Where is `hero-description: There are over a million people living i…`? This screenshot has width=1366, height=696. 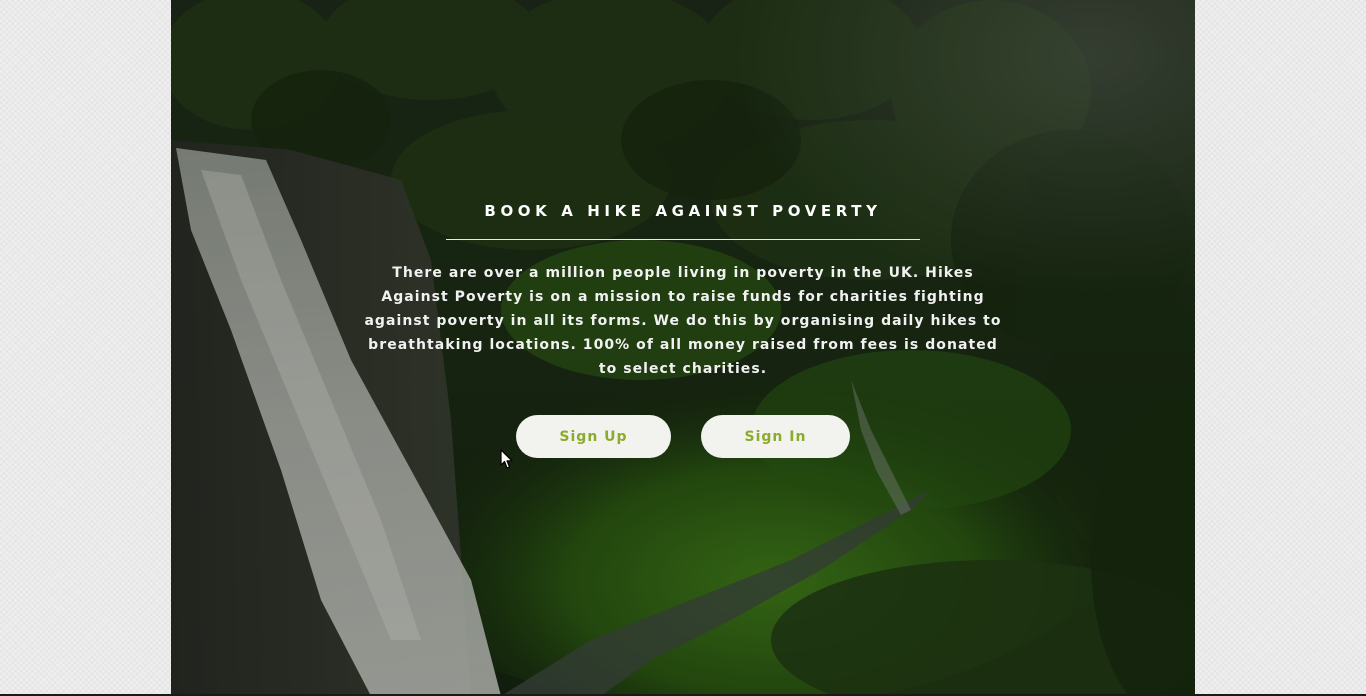 hero-description: There are over a million people living i… is located at coordinates (683, 321).